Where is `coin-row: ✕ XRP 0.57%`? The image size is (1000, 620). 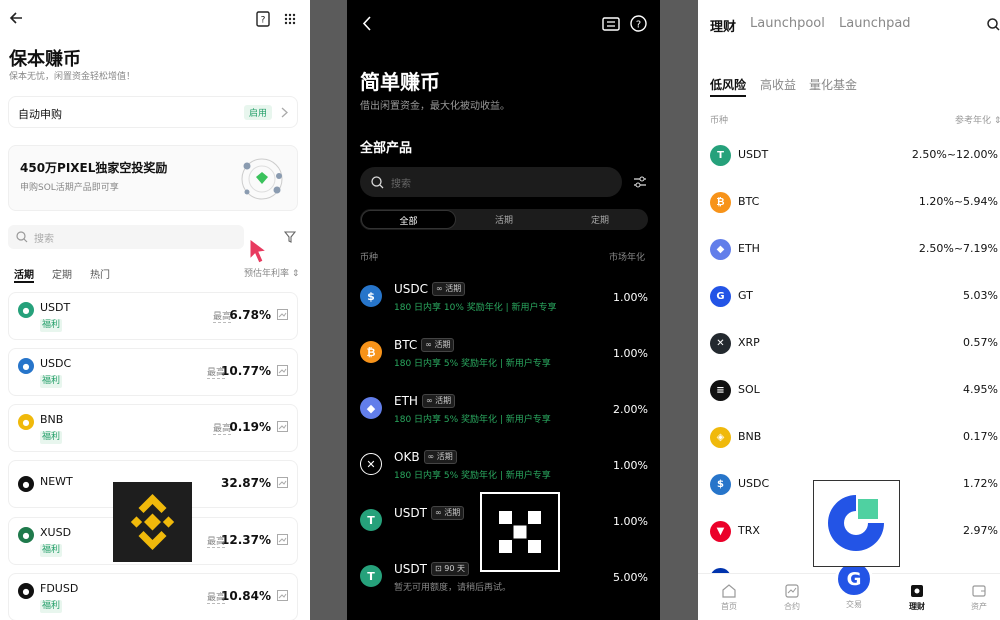
coin-row: ✕ XRP 0.57% is located at coordinates (849, 346).